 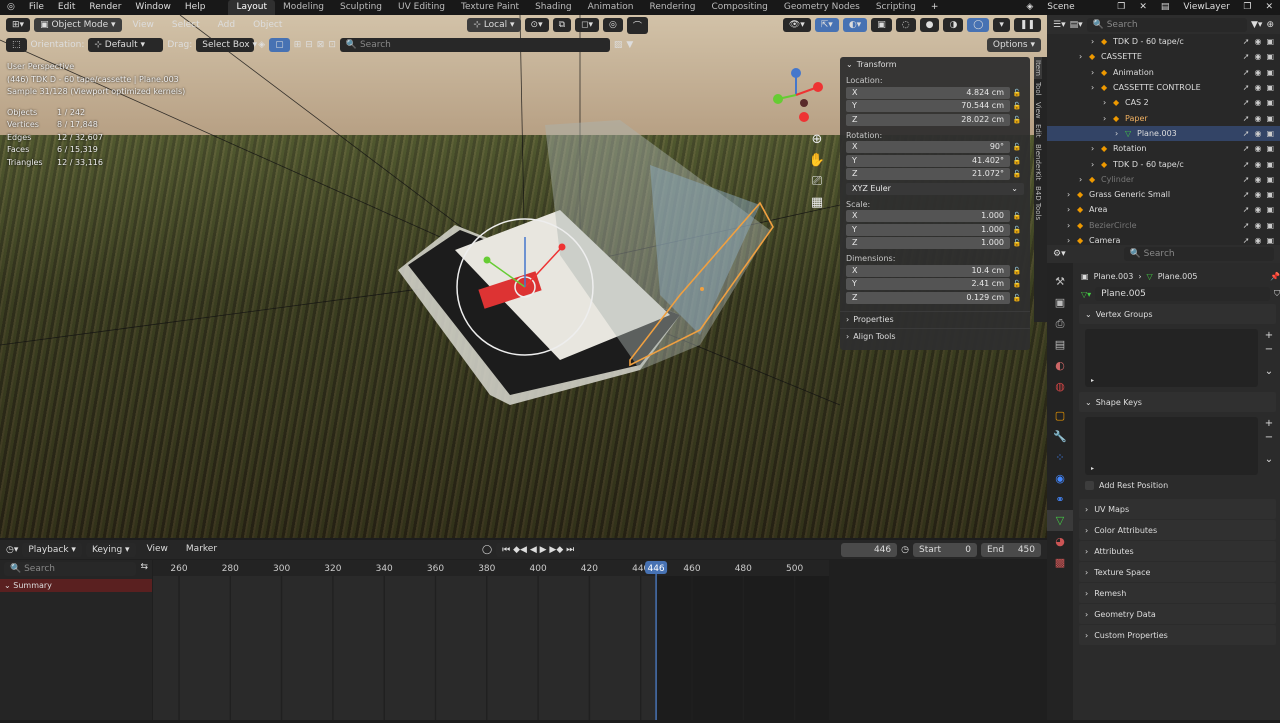 I want to click on navigation-gizmo: ⊕ ✋ ⎚ ▦, so click(x=798, y=150).